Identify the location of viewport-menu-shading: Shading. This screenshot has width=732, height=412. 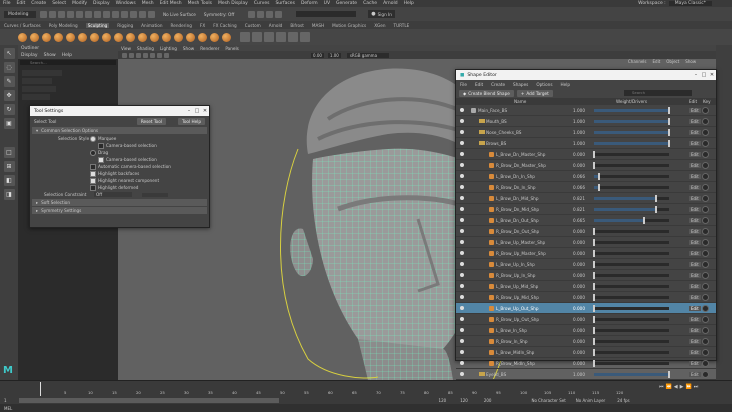
(145, 48).